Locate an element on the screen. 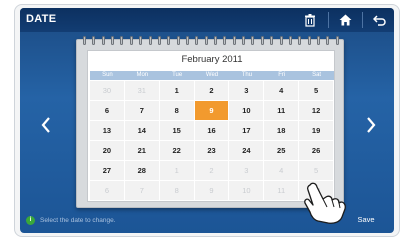  next-month-button is located at coordinates (371, 125).